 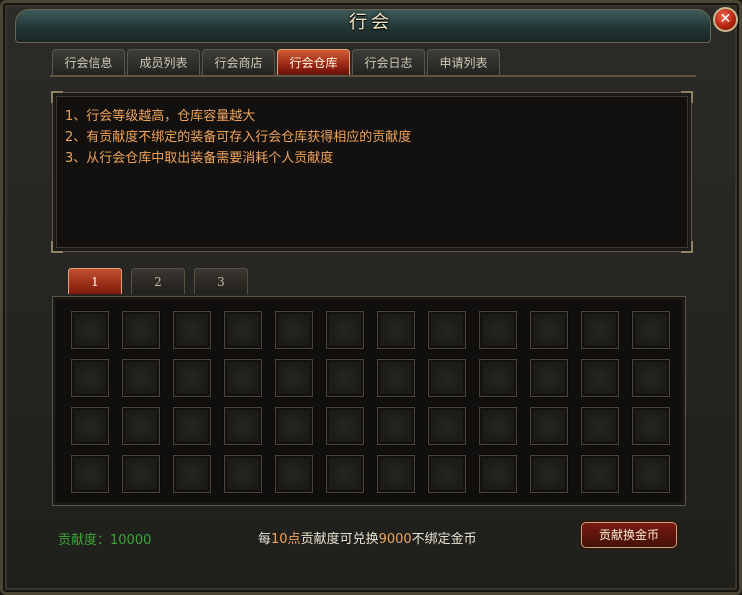 I want to click on exchange-gold: 9000, so click(x=395, y=539).